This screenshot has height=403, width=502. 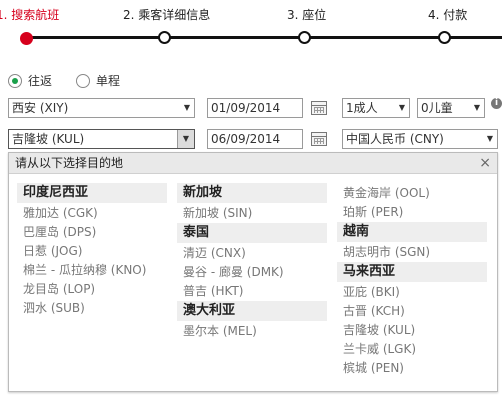 What do you see at coordinates (48, 139) in the screenshot?
I see `destination-value: 吉隆坡 (KUL)` at bounding box center [48, 139].